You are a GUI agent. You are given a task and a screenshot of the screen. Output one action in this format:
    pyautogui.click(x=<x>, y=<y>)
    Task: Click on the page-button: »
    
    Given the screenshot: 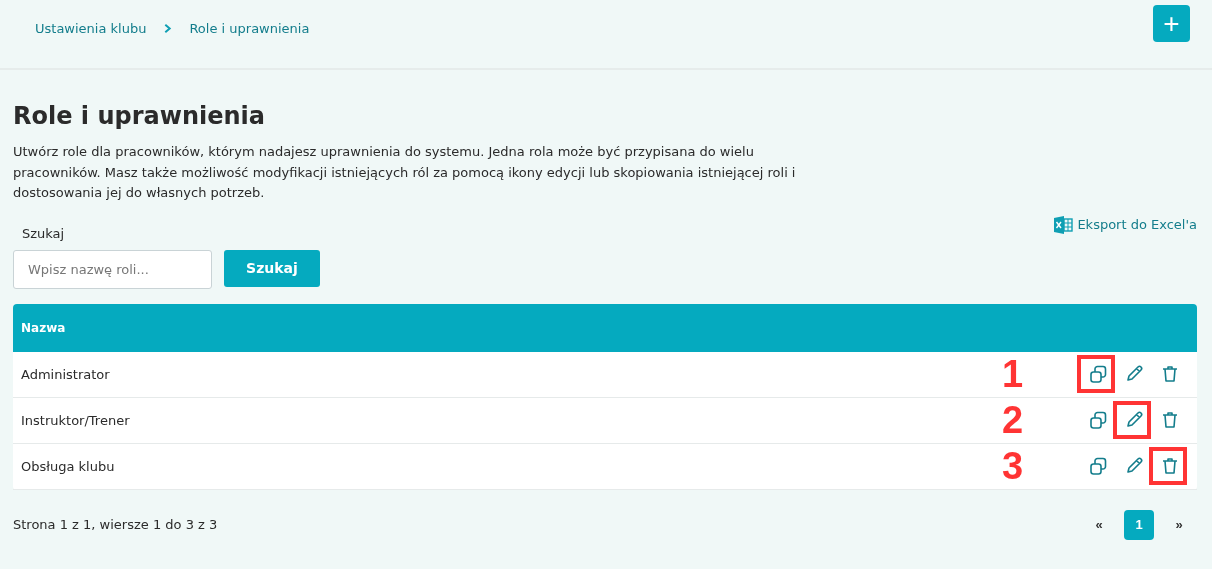 What is the action you would take?
    pyautogui.click(x=1179, y=524)
    